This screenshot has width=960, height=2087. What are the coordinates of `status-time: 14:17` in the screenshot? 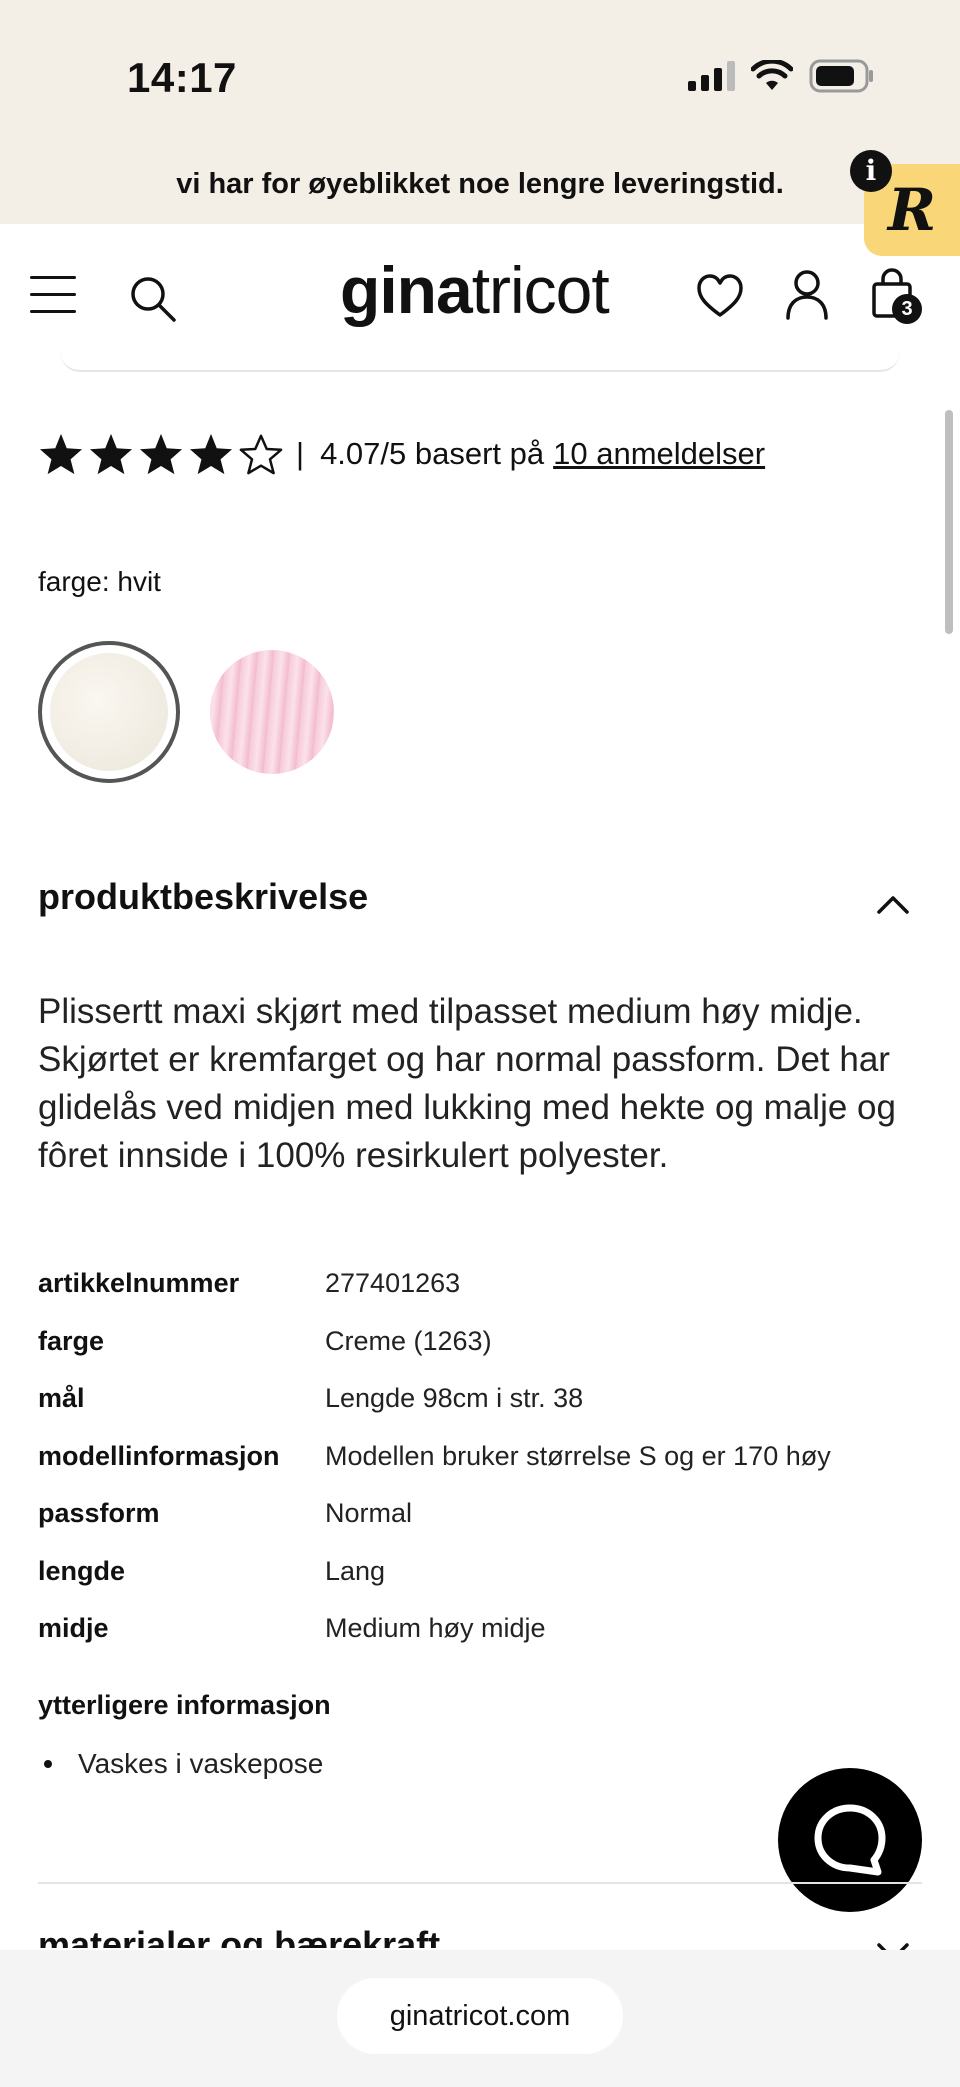 It's located at (182, 77).